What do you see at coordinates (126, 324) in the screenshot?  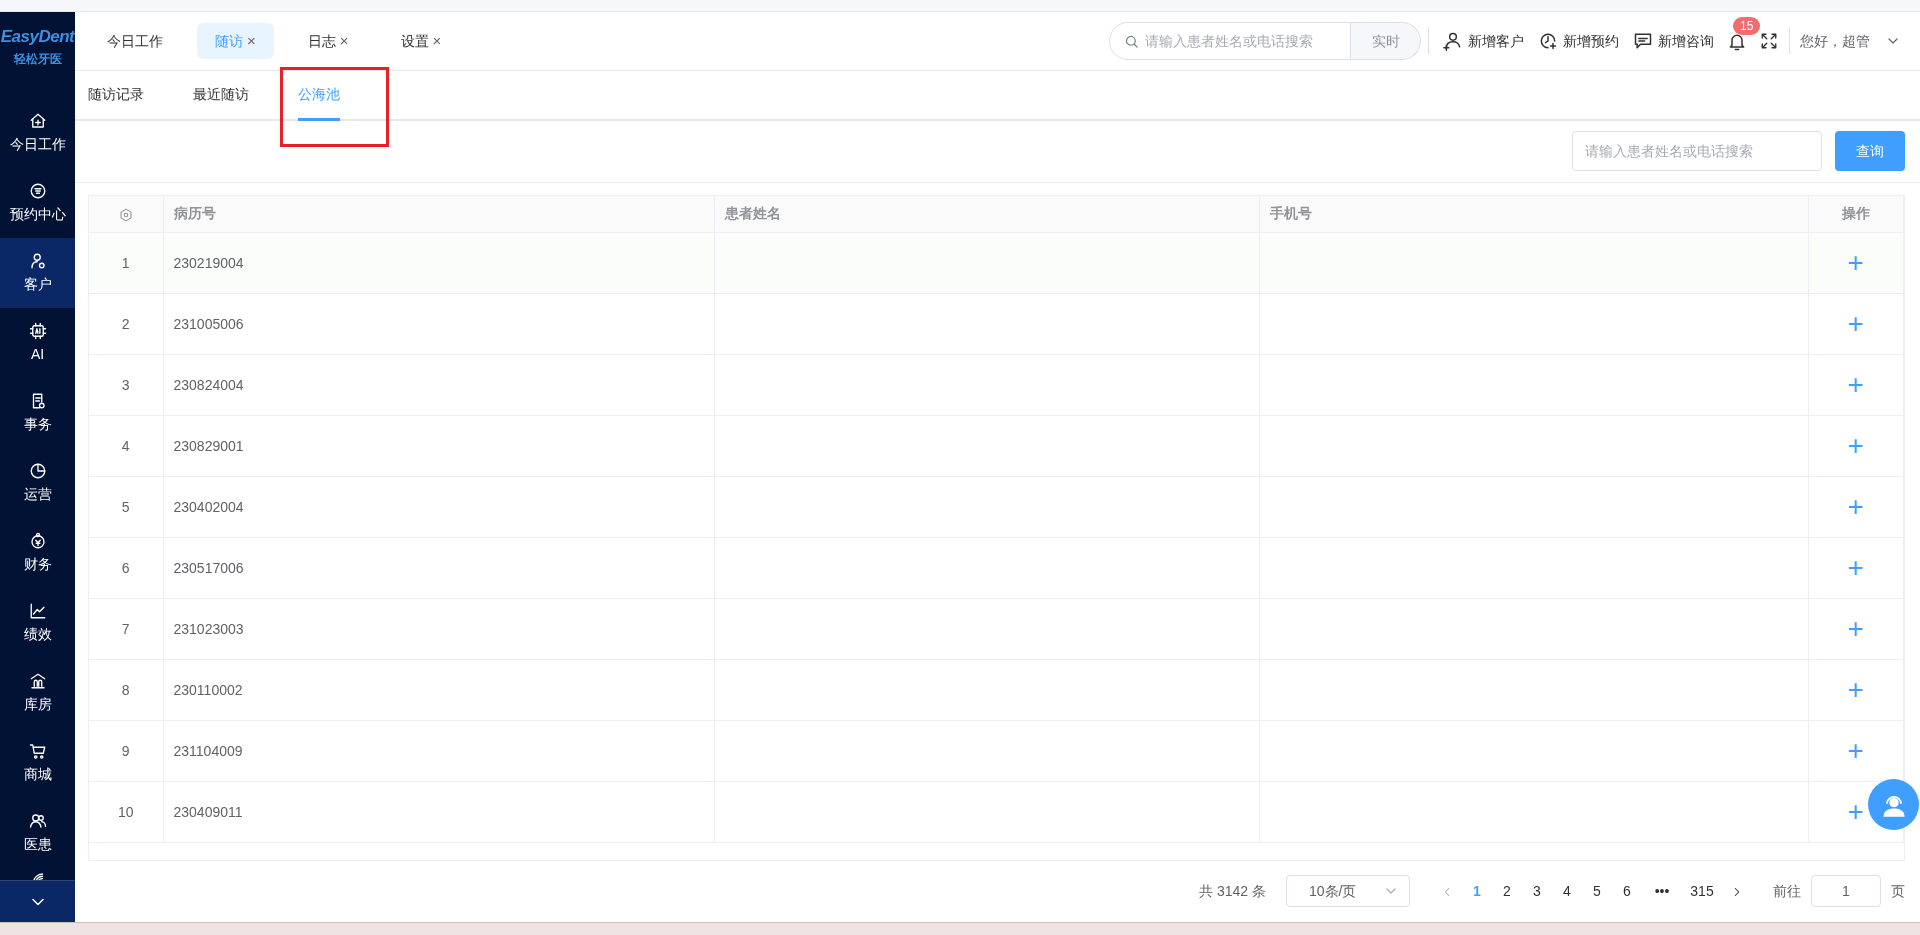 I see `row-number: 2` at bounding box center [126, 324].